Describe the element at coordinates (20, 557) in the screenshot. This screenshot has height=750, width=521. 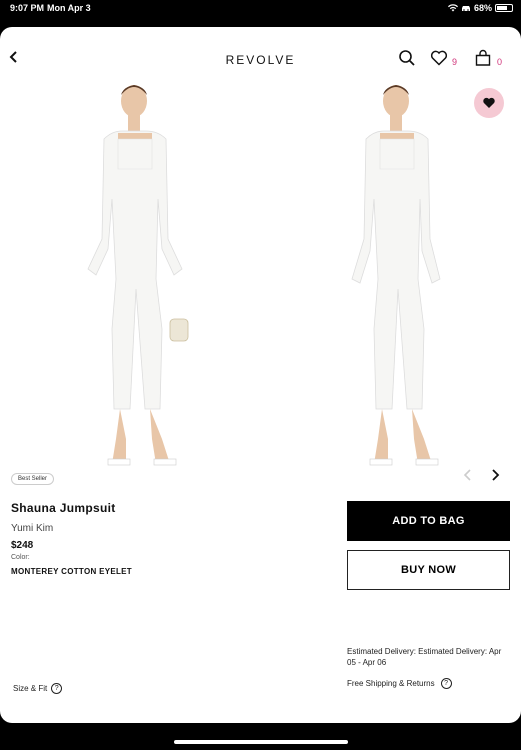
I see `color-label: Color:` at that location.